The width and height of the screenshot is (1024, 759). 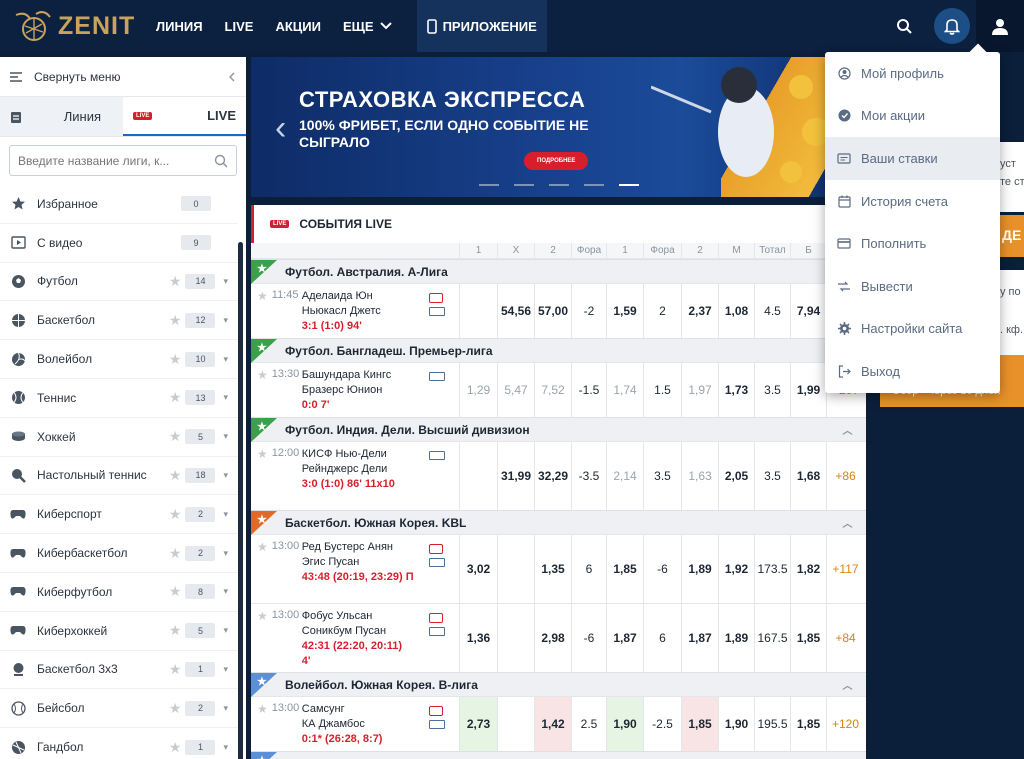 What do you see at coordinates (588, 476) in the screenshot?
I see `odds-cell: -3.5` at bounding box center [588, 476].